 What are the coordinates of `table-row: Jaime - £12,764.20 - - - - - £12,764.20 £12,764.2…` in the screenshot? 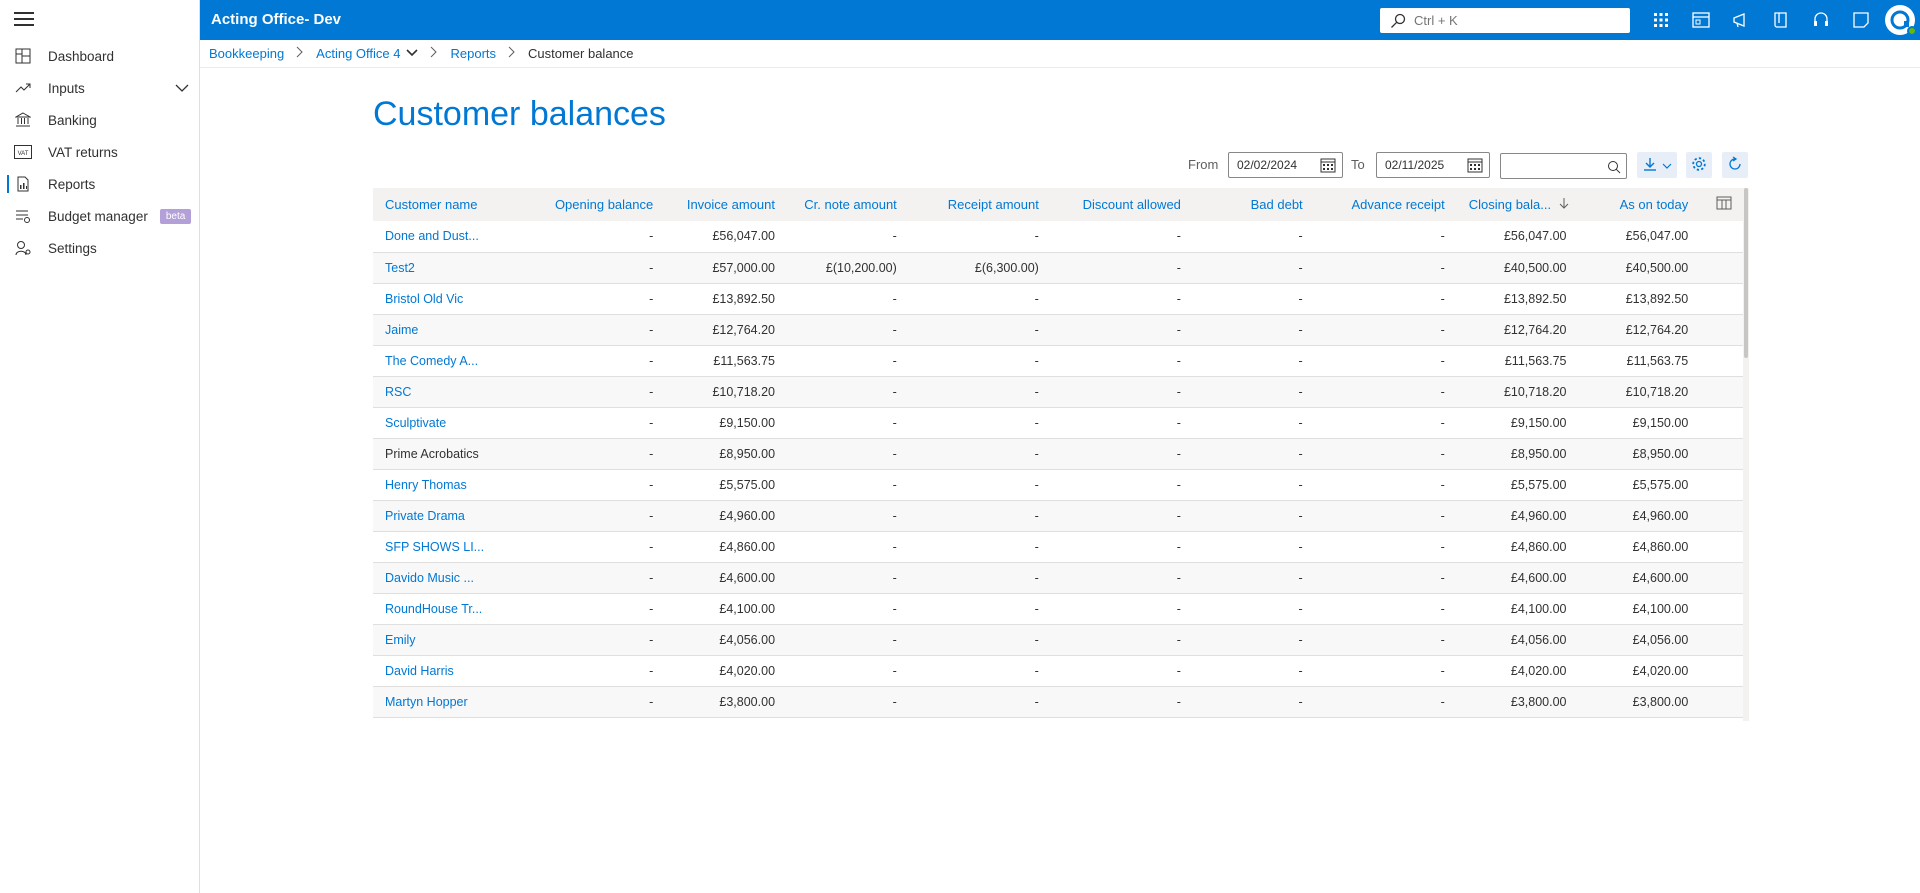 It's located at (1058, 329).